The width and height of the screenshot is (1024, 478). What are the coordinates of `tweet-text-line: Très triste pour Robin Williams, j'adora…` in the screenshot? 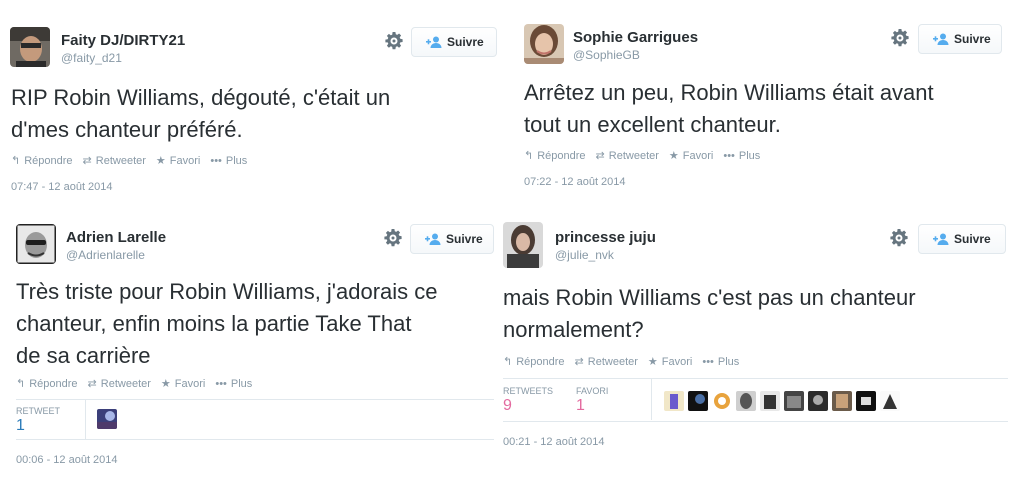 It's located at (227, 291).